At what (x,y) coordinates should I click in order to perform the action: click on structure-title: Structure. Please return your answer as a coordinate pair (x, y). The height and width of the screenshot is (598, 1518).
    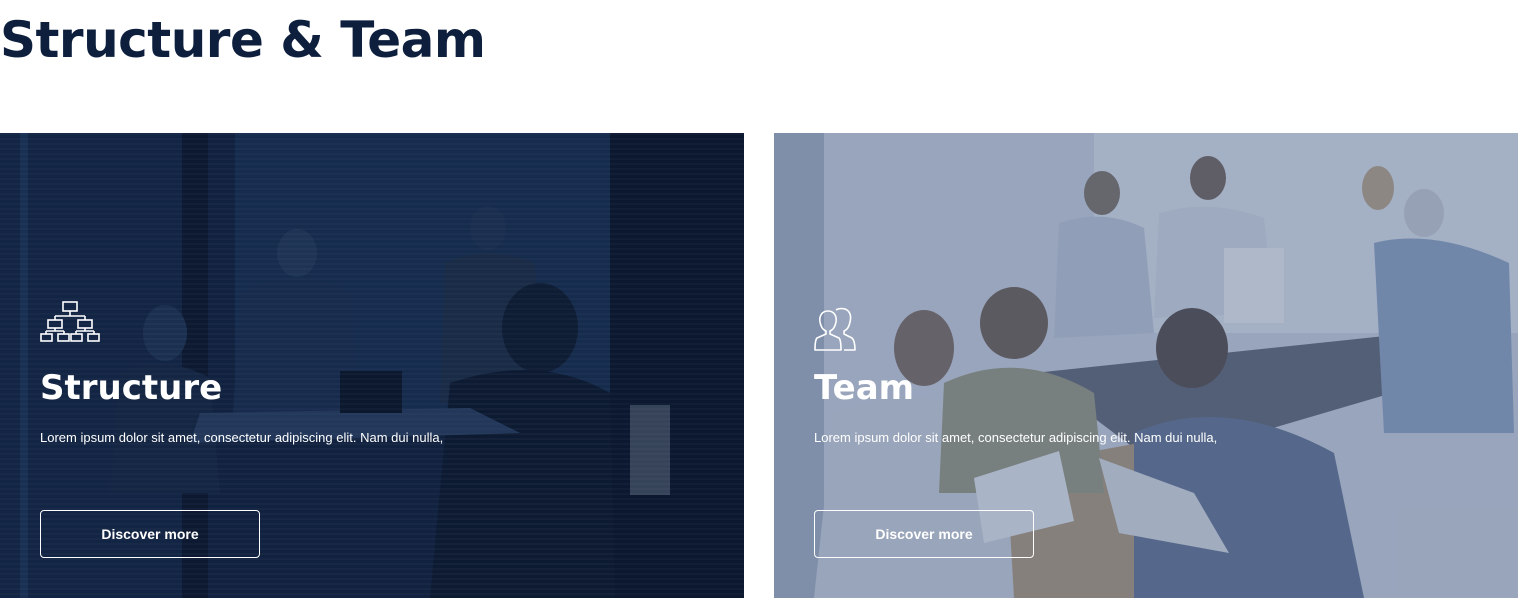
    Looking at the image, I should click on (131, 388).